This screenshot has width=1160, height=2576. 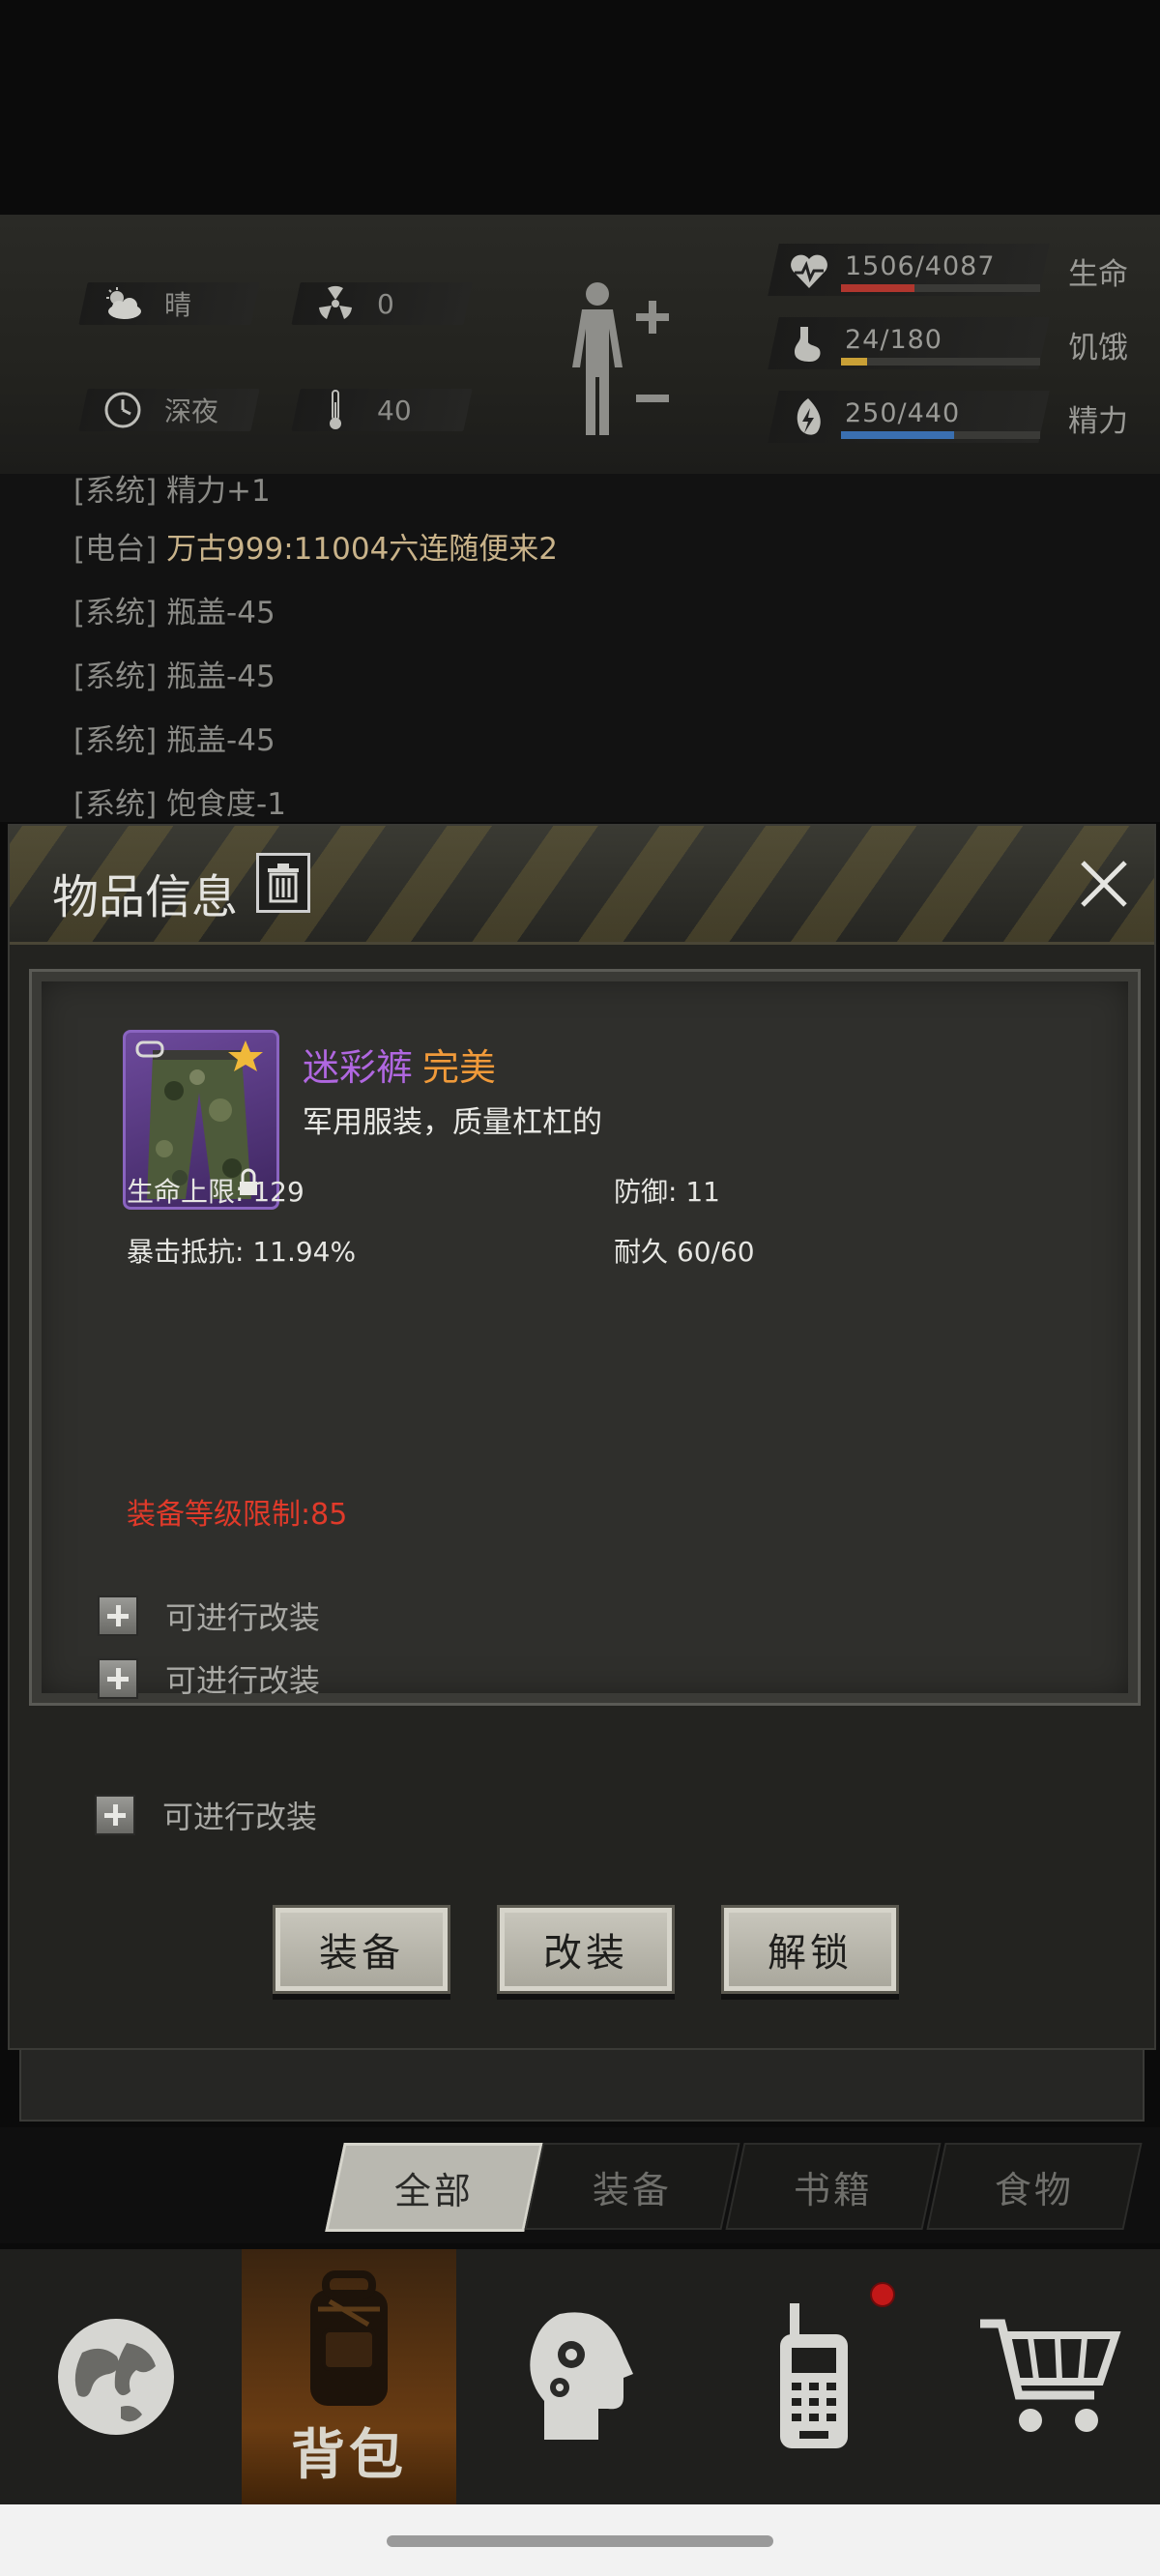 What do you see at coordinates (959, 344) in the screenshot?
I see `hunger-bar: 24/180 饥饿` at bounding box center [959, 344].